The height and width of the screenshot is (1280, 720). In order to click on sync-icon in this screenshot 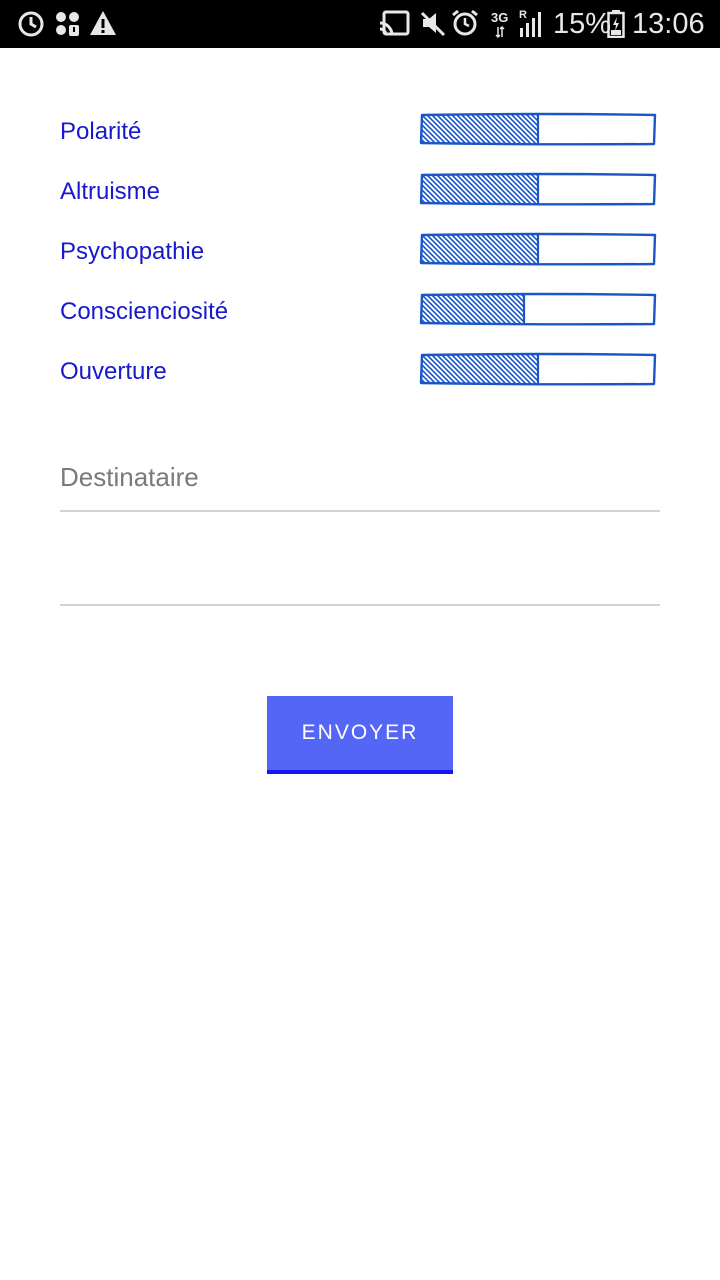, I will do `click(31, 24)`.